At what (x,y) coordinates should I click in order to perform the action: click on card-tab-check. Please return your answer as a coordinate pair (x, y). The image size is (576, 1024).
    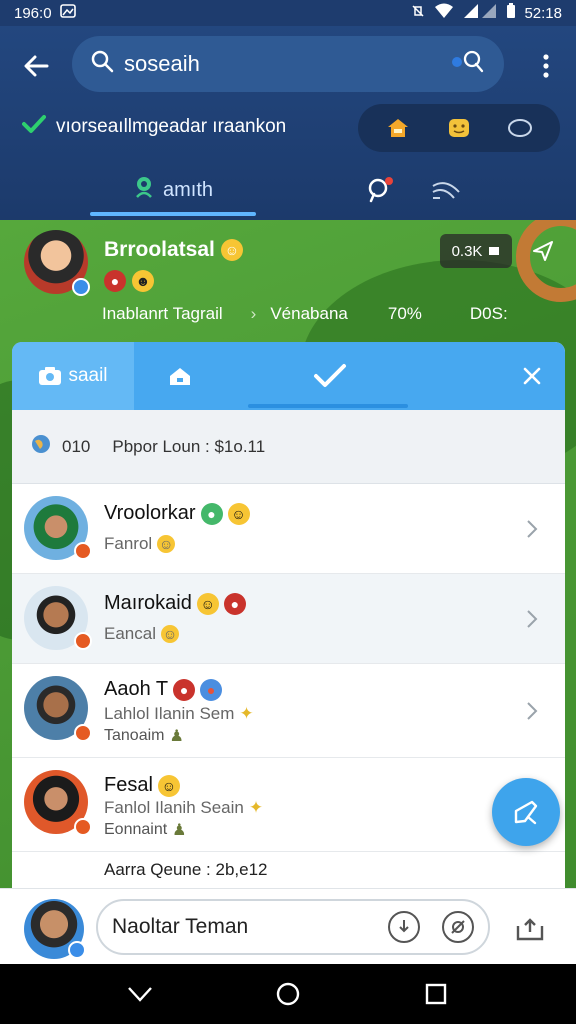
    Looking at the image, I should click on (330, 376).